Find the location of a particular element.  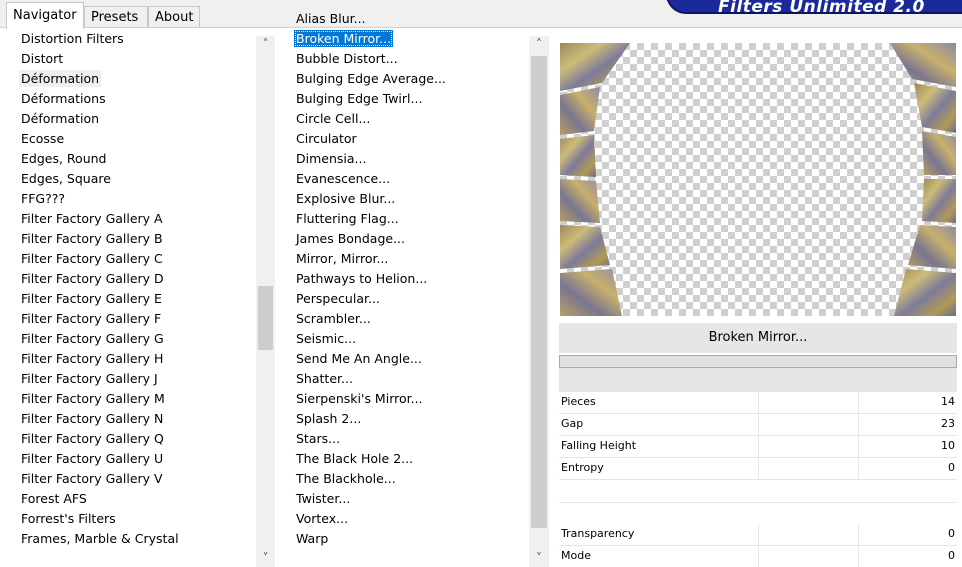

filter-scrollbar: ˄ ˅ is located at coordinates (539, 301).